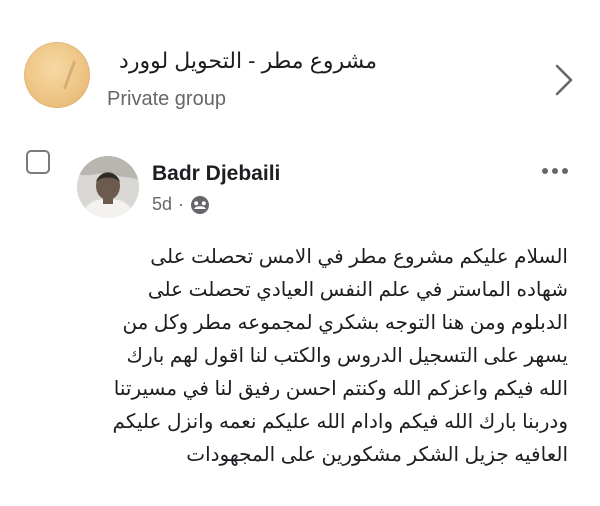 The height and width of the screenshot is (506, 600). I want to click on post-meta: 5d ·, so click(181, 204).